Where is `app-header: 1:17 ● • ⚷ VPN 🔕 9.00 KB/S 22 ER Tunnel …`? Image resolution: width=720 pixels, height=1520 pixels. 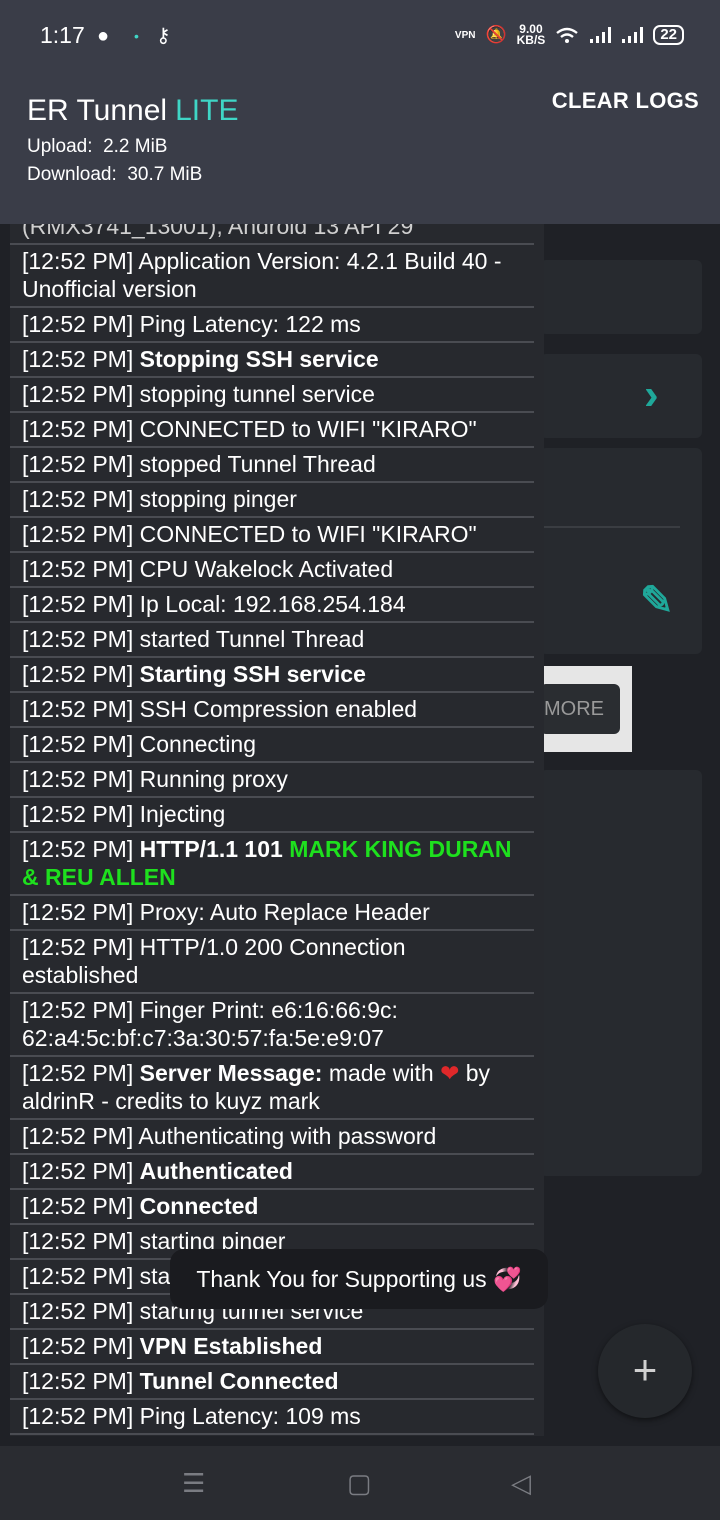 app-header: 1:17 ● • ⚷ VPN 🔕 9.00 KB/S 22 ER Tunnel … is located at coordinates (360, 112).